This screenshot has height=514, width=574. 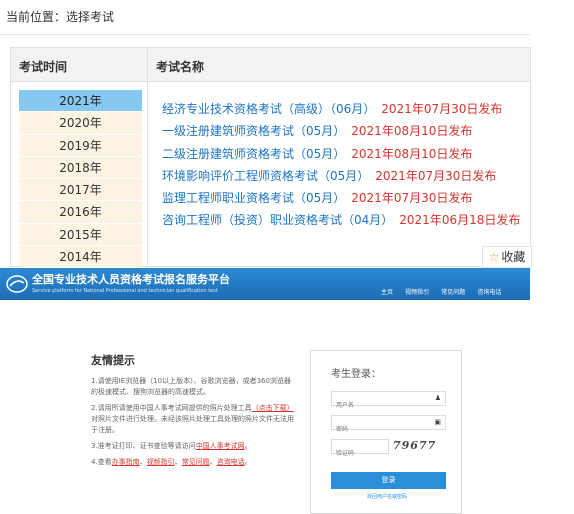 What do you see at coordinates (143, 446) in the screenshot?
I see `tip-text: 3.准考证打印、证书查验等请访问` at bounding box center [143, 446].